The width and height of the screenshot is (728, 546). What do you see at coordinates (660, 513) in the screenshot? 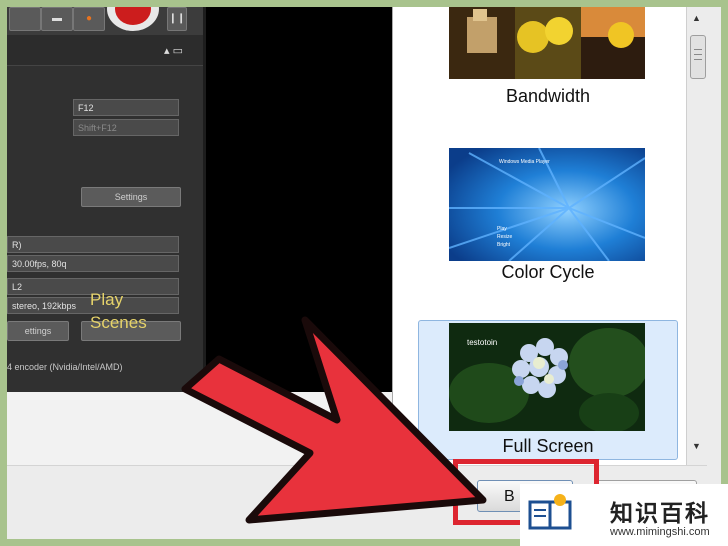
I see `watermark-title: 知识百科` at bounding box center [660, 513].